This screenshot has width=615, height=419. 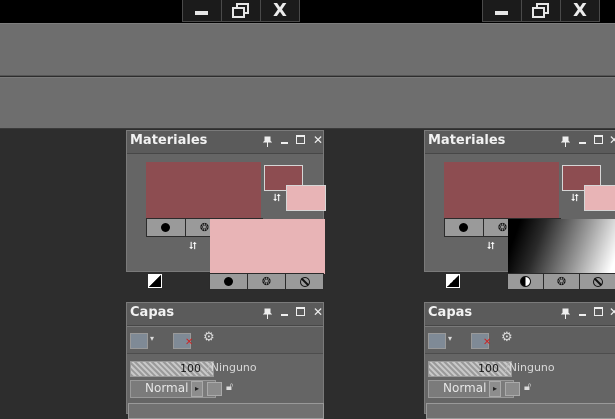 I want to click on panel-title: Materiales, so click(x=467, y=140).